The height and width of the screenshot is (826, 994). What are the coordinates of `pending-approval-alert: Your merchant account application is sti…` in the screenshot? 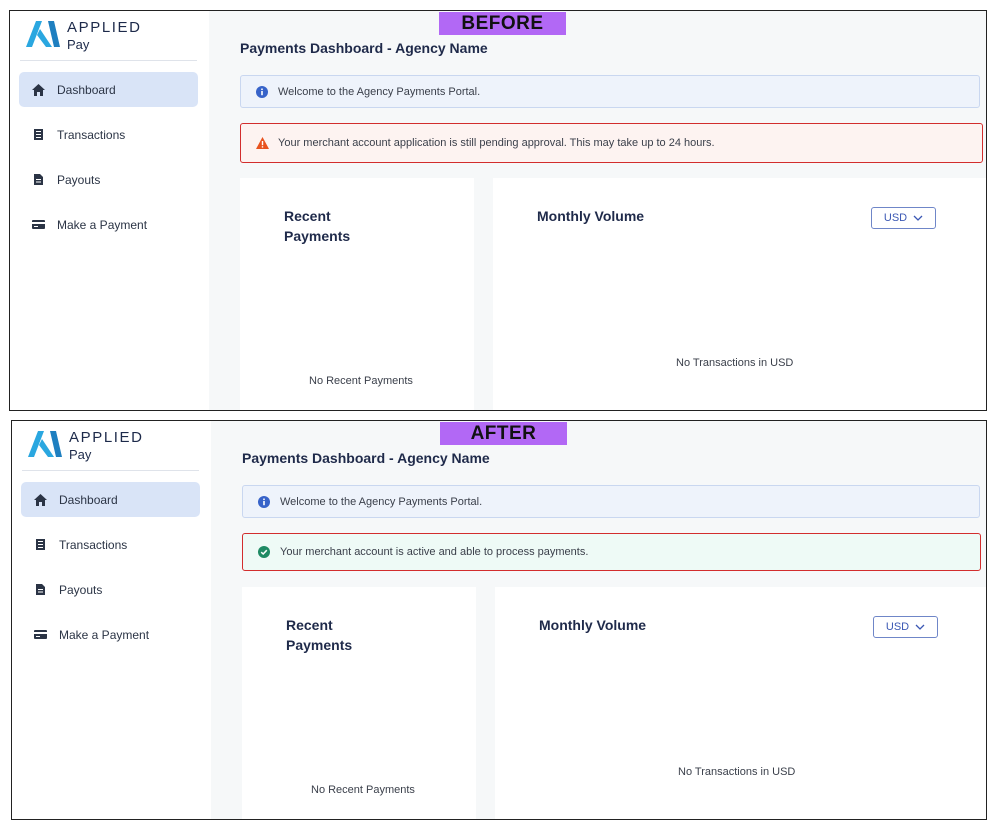 It's located at (611, 143).